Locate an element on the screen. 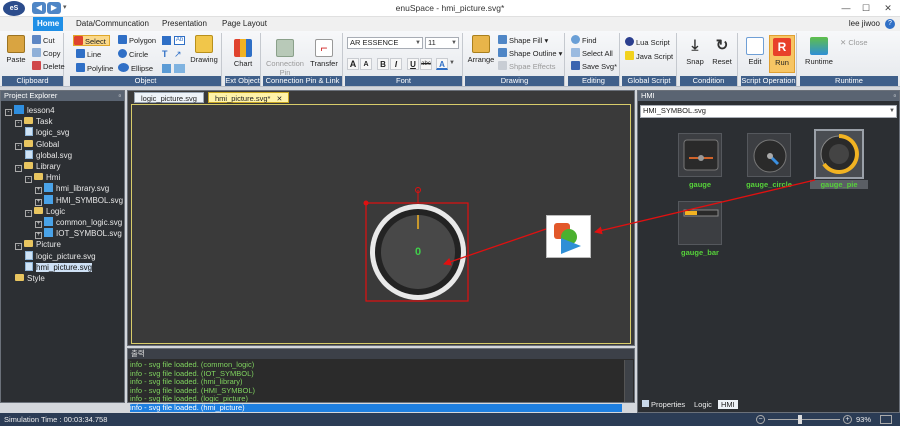 This screenshot has width=900, height=426. status-bar: Simulation Time : 00:03:34.758 − + 93% is located at coordinates (450, 419).